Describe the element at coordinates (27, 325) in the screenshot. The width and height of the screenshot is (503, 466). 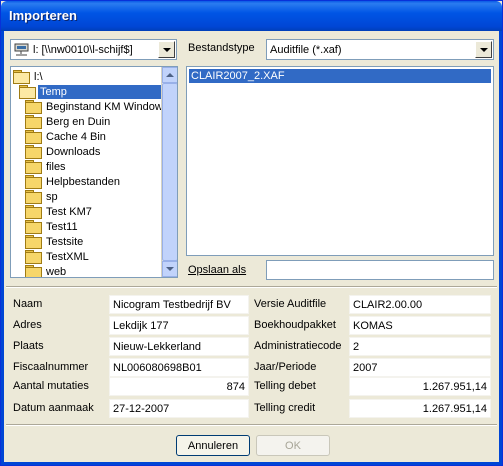
I see `info-label: Adres` at that location.